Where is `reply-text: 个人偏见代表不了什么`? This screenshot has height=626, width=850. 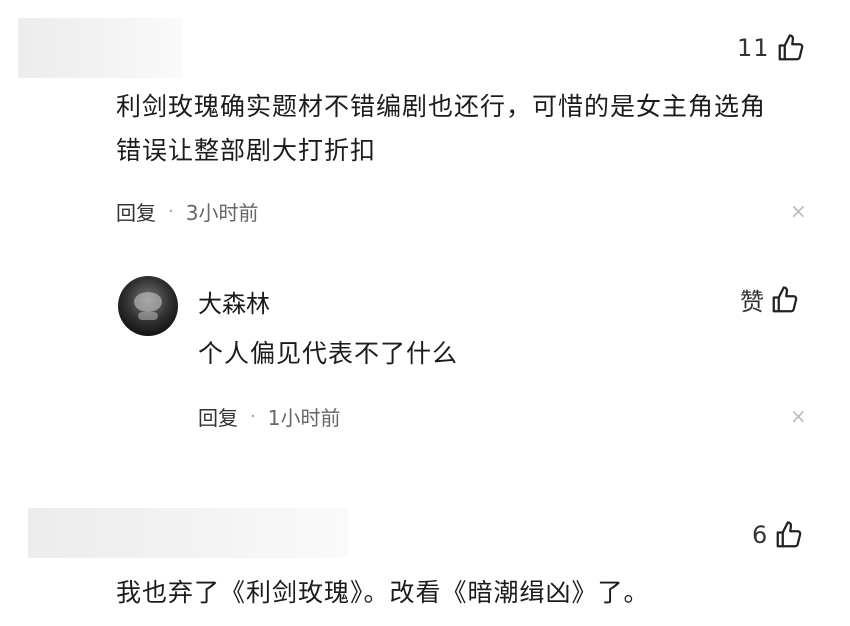
reply-text: 个人偏见代表不了什么 is located at coordinates (328, 353).